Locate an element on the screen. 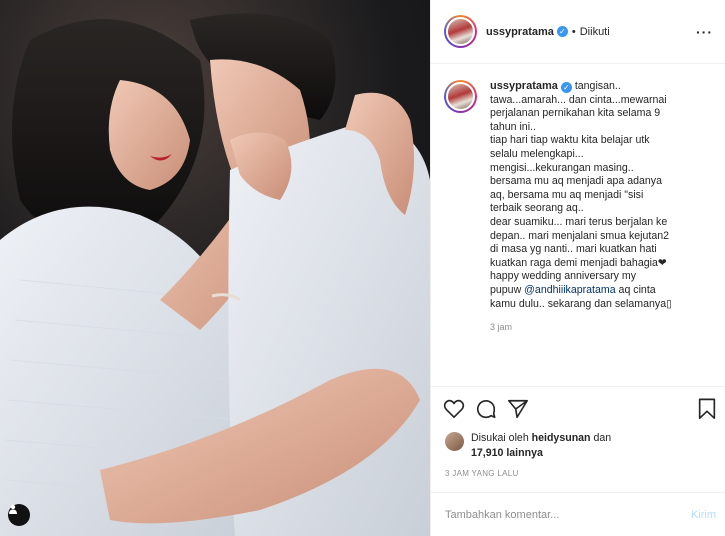 This screenshot has width=725, height=536. action-bar is located at coordinates (578, 409).